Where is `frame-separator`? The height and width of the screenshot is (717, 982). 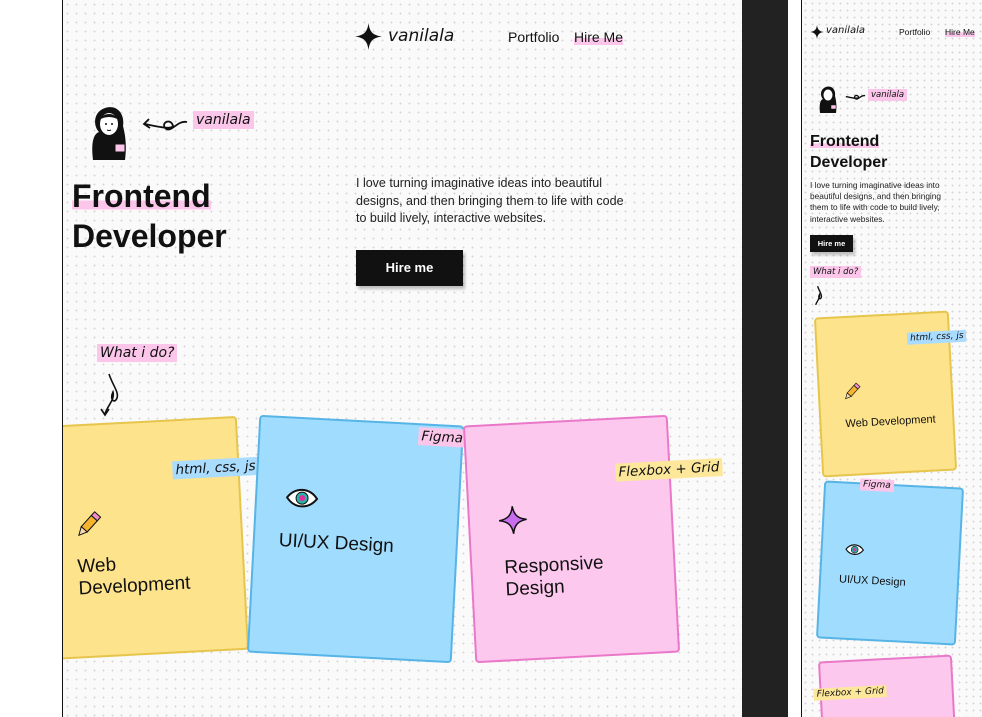 frame-separator is located at coordinates (765, 358).